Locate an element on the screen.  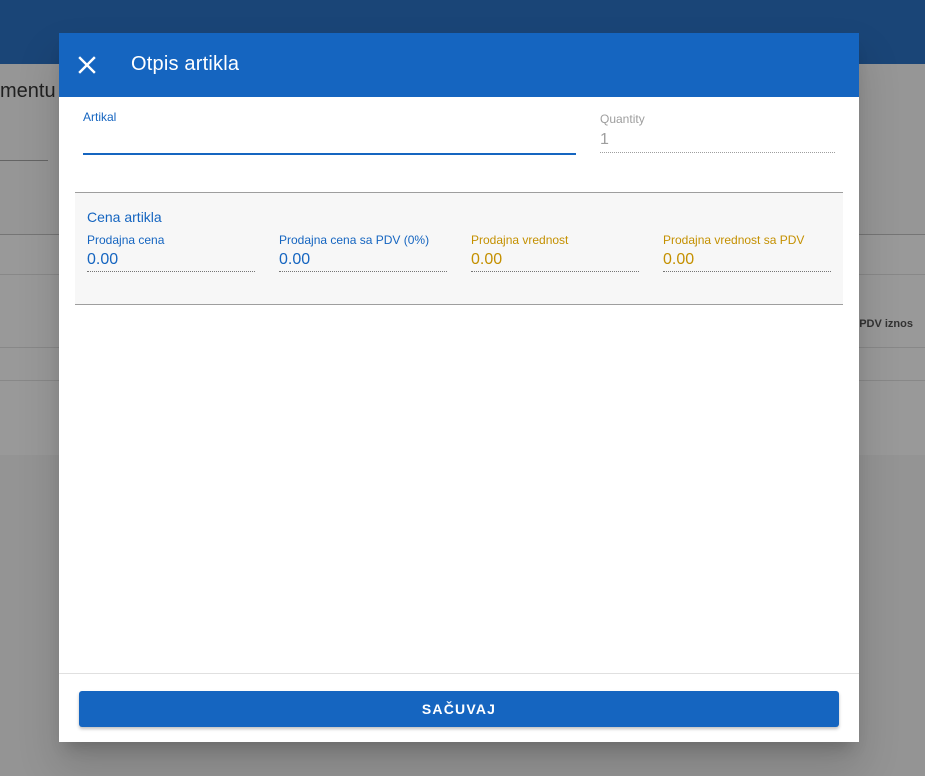
prodajna-vrednost-sa-pdv-field: Prodajna vrednost sa PDV 0.00 is located at coordinates (747, 252).